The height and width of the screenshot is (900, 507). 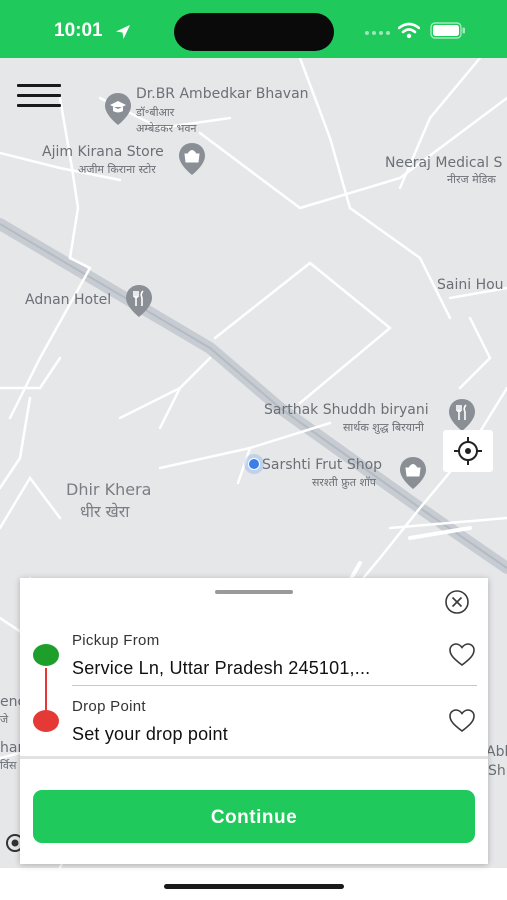 What do you see at coordinates (254, 464) in the screenshot?
I see `current-location-marker` at bounding box center [254, 464].